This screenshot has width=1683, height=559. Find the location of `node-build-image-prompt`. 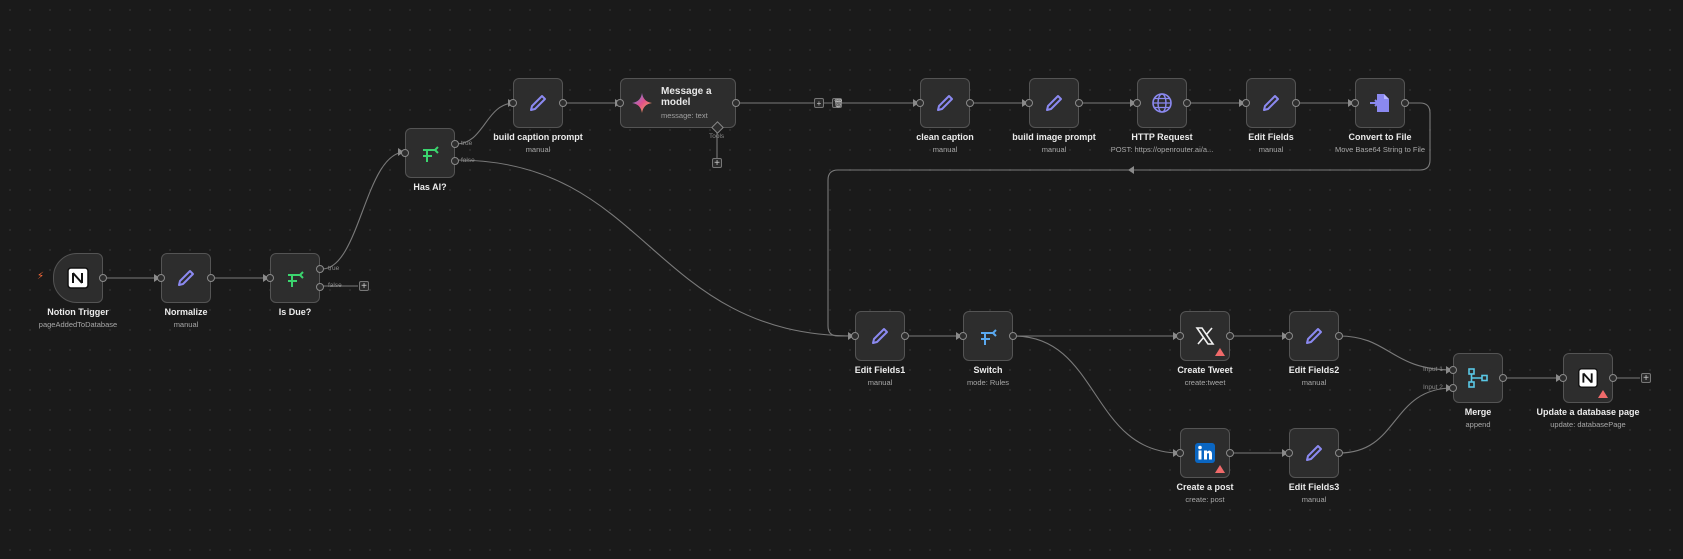

node-build-image-prompt is located at coordinates (1054, 103).